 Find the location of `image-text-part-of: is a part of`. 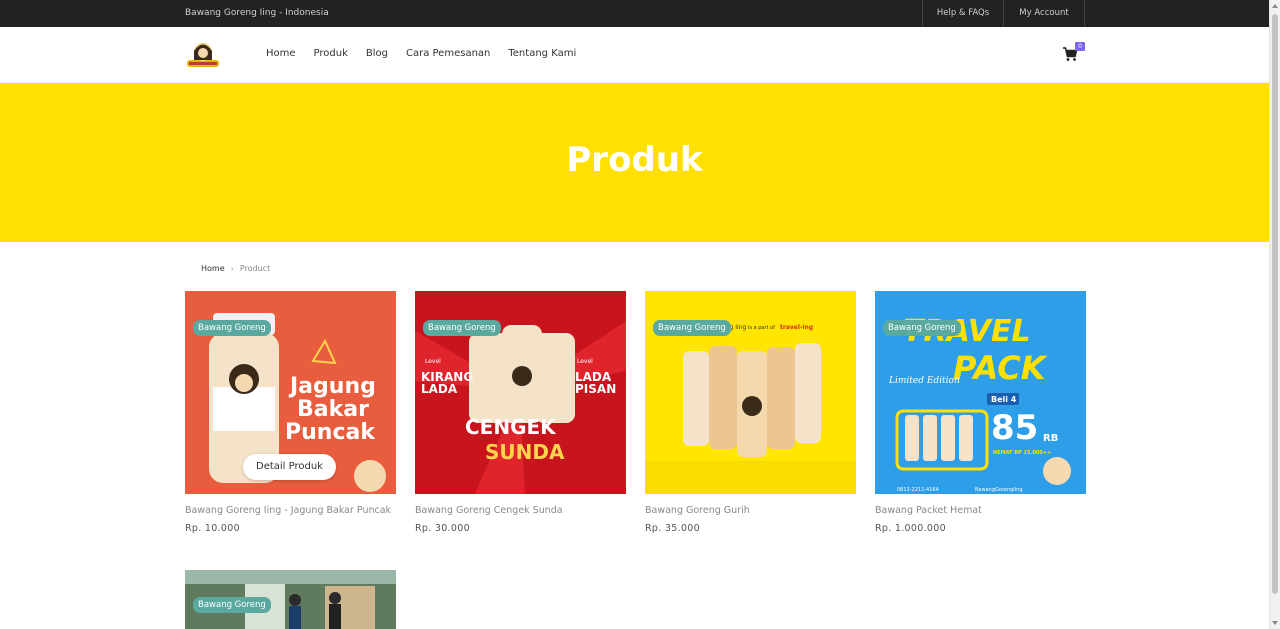

image-text-part-of: is a part of is located at coordinates (761, 328).